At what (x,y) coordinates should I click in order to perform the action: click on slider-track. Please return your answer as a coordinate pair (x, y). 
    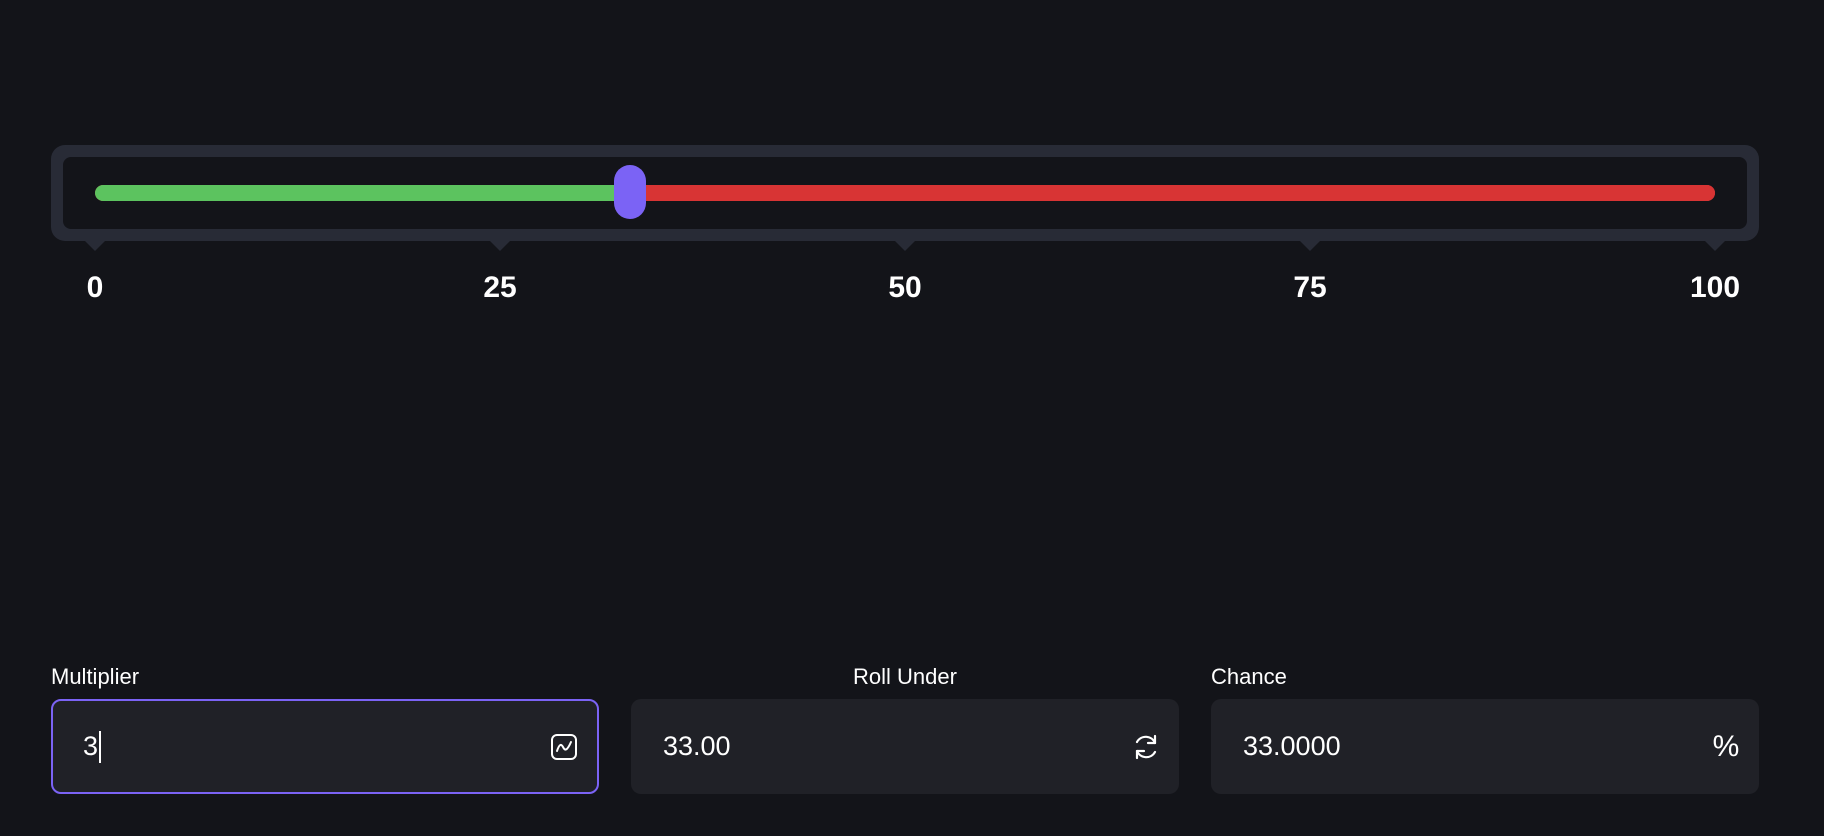
    Looking at the image, I should click on (905, 193).